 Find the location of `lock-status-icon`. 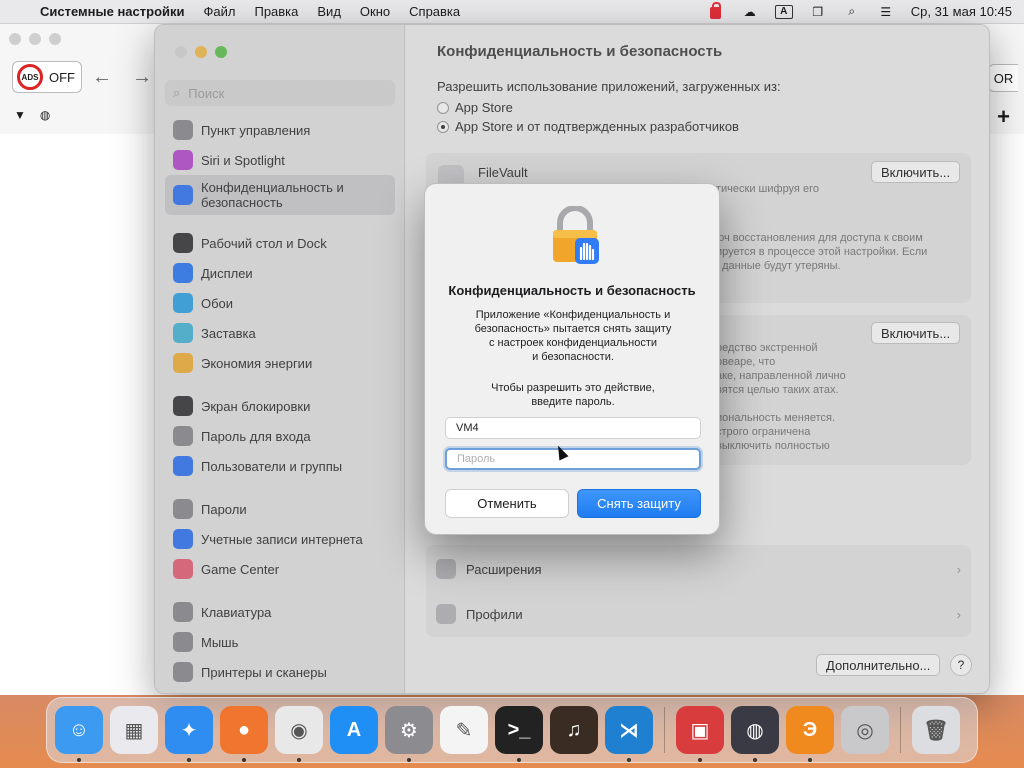

lock-status-icon is located at coordinates (716, 10).